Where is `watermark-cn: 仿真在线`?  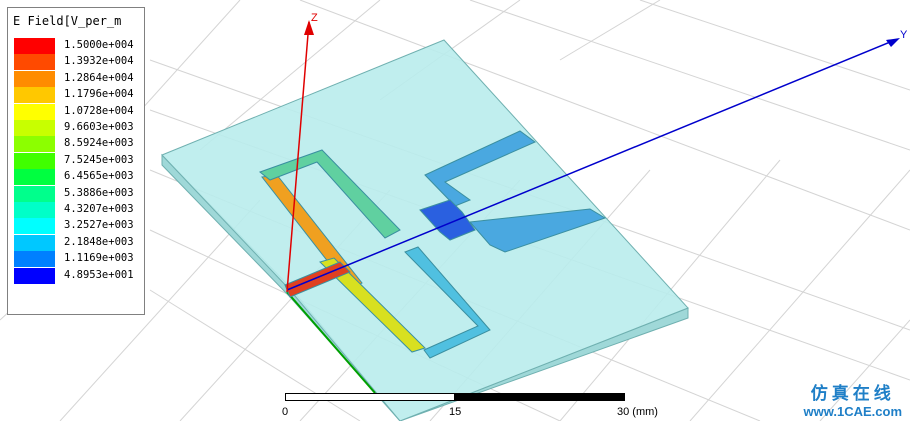
watermark-cn: 仿真在线 is located at coordinates (852, 393).